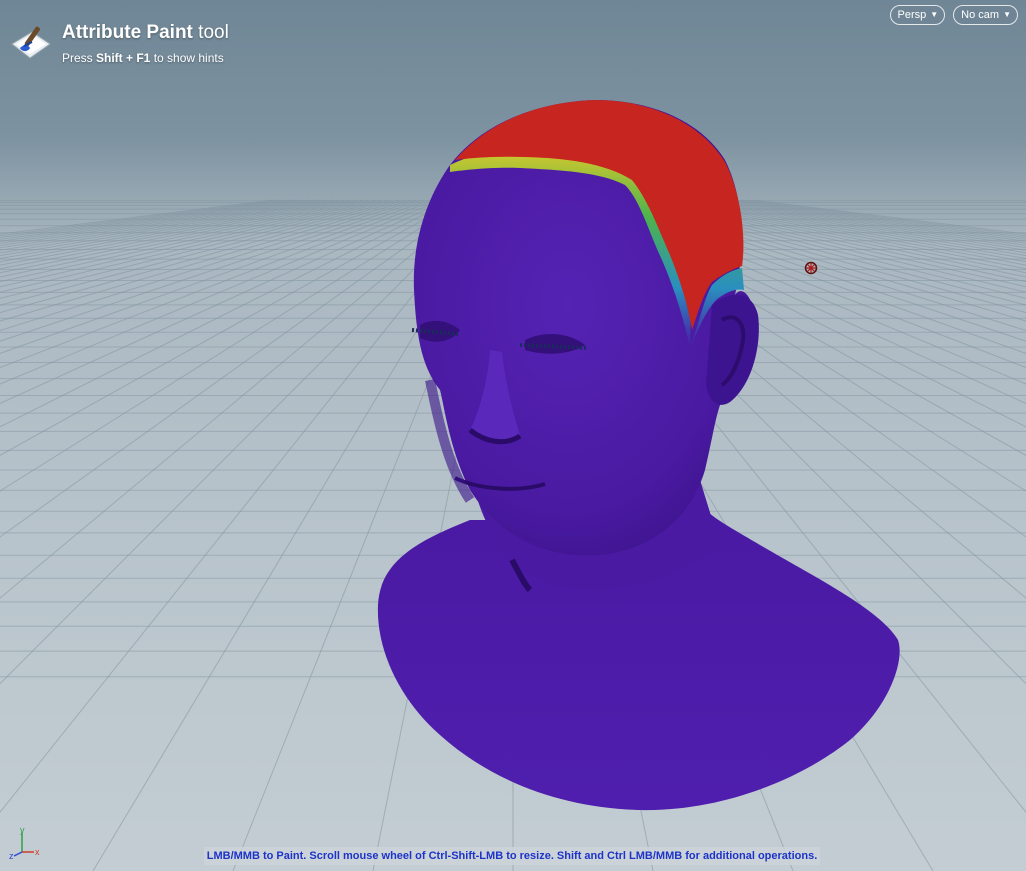  I want to click on tool-hint: Press Shift + F1 to show hints, so click(143, 58).